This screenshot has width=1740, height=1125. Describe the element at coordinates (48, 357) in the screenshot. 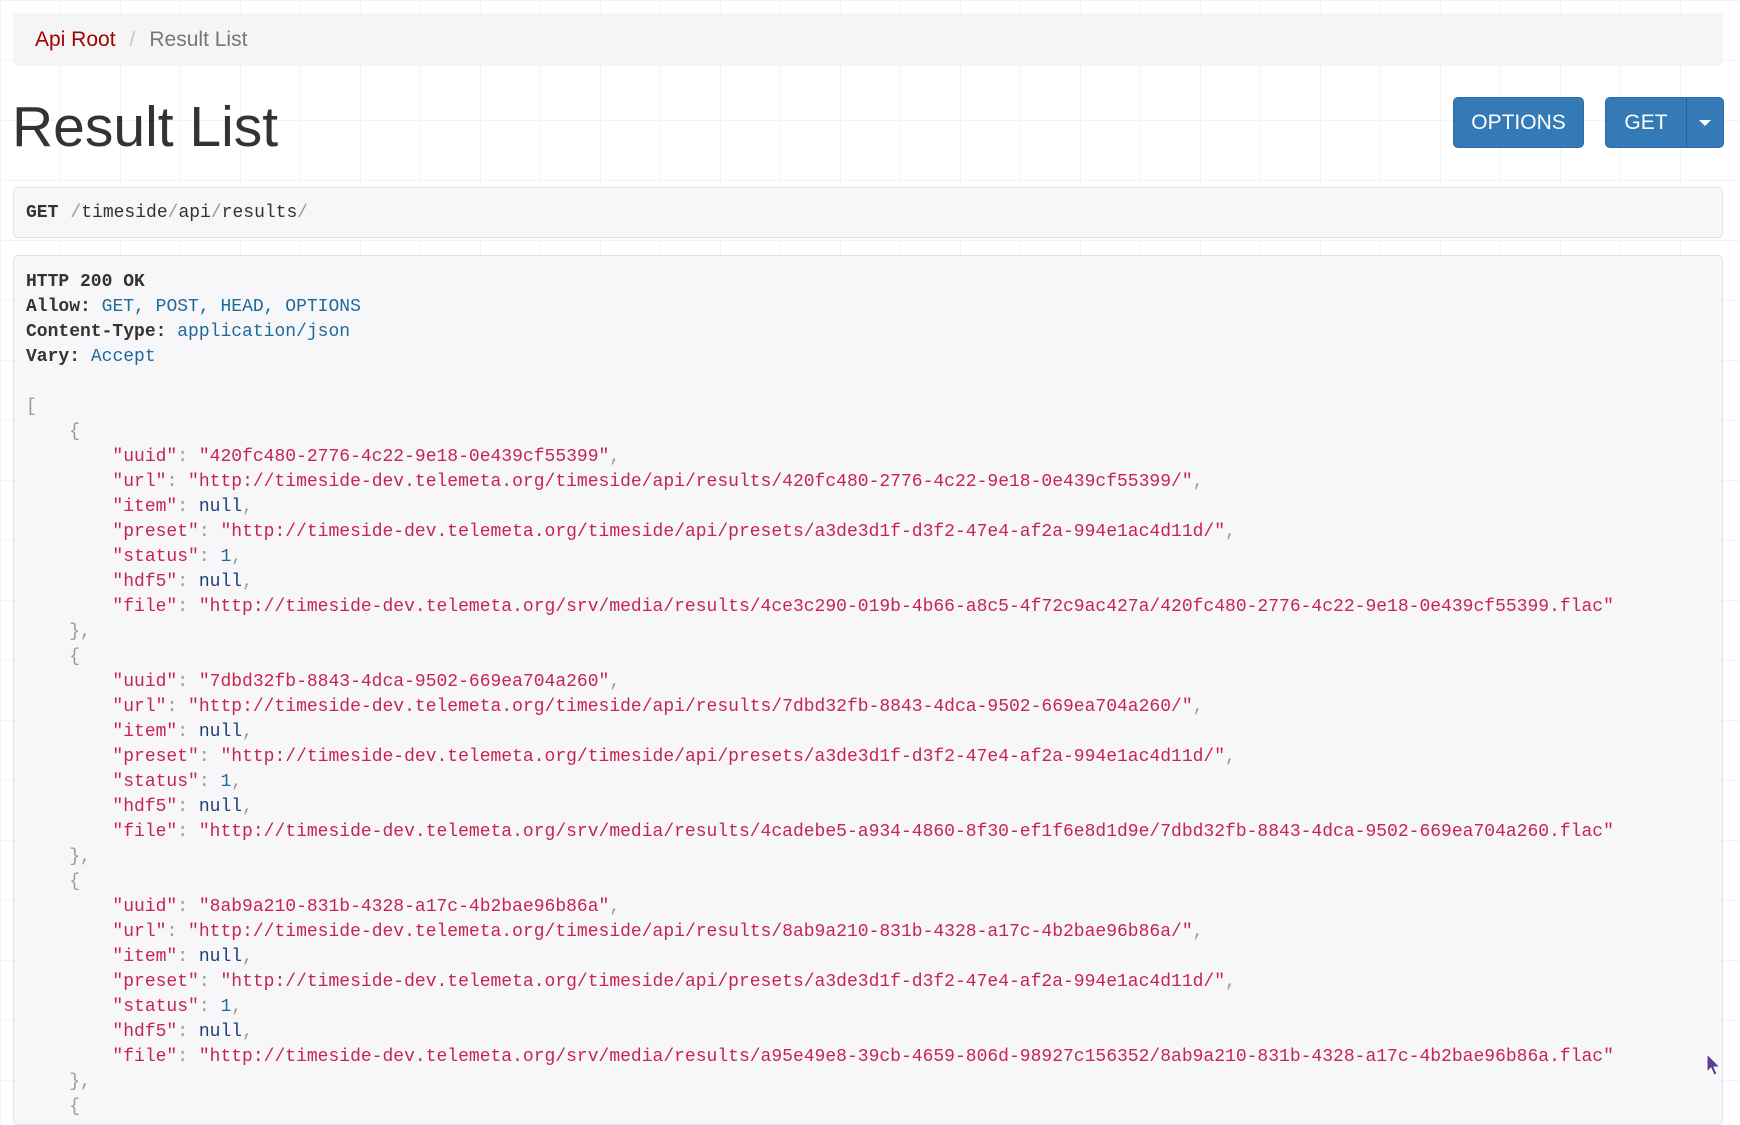

I see `response-header-name: Vary` at that location.